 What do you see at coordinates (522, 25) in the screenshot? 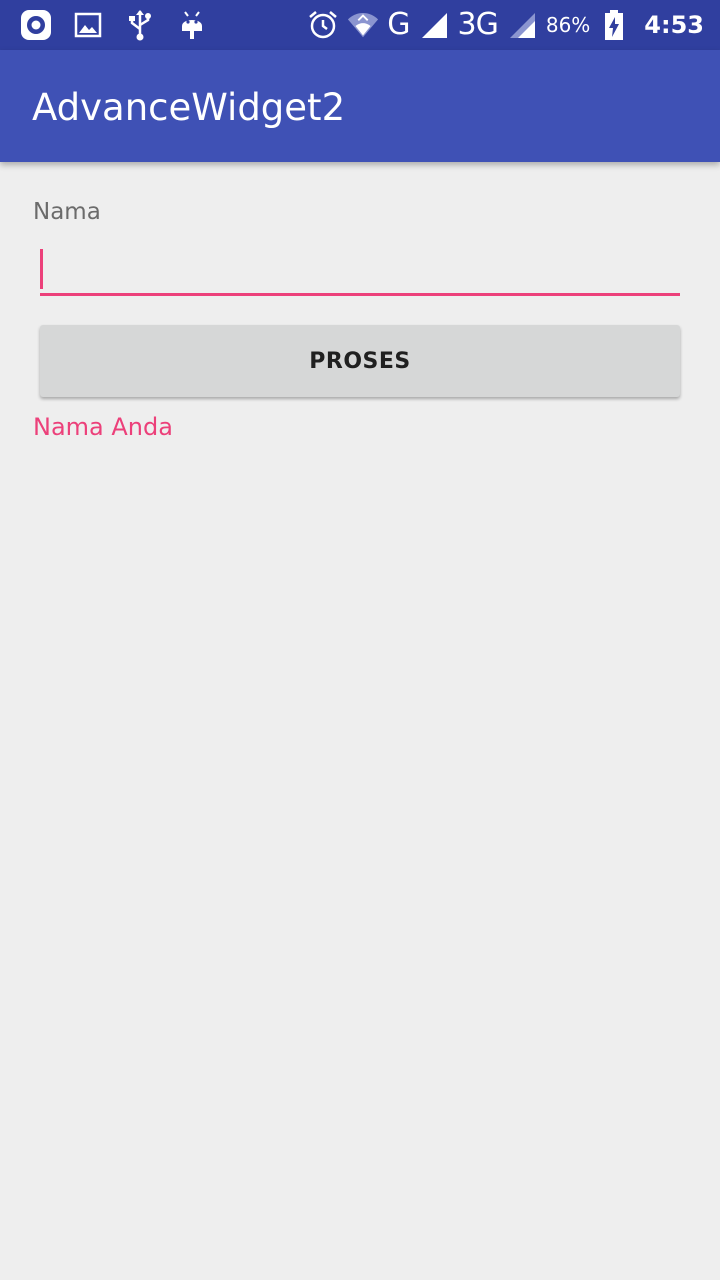
I see `signal-weak-icon` at bounding box center [522, 25].